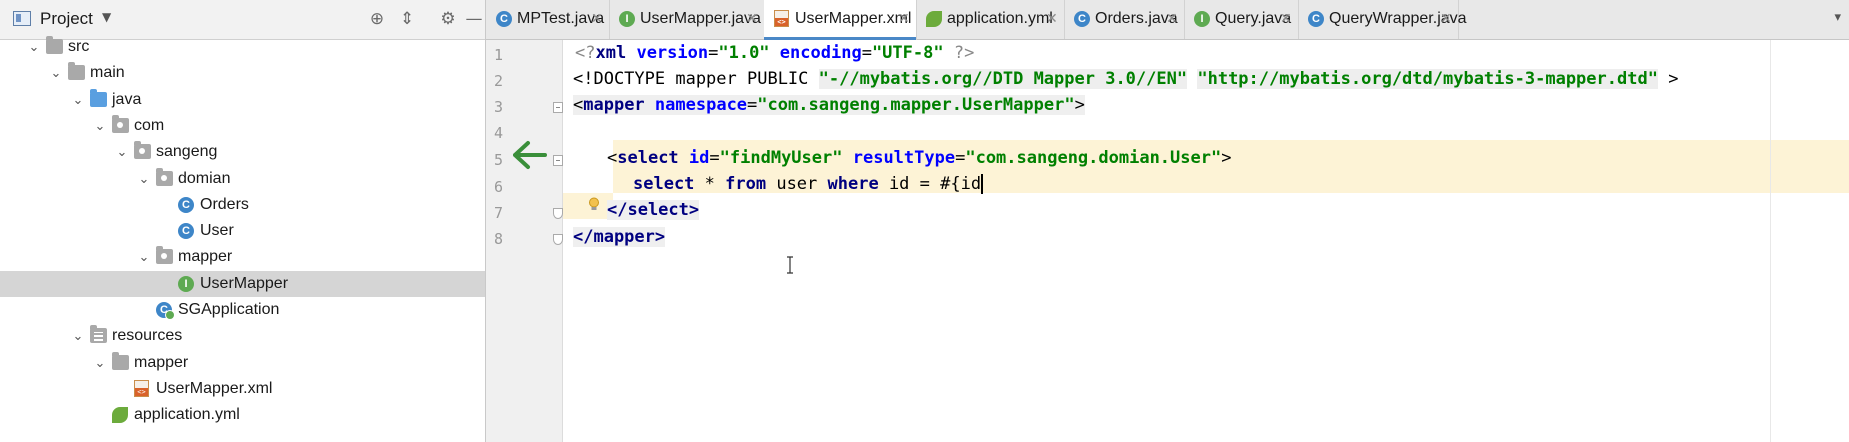 Image resolution: width=1849 pixels, height=442 pixels. I want to click on editor-gutter: 1 2 3 4 5 6 7 8, so click(524, 241).